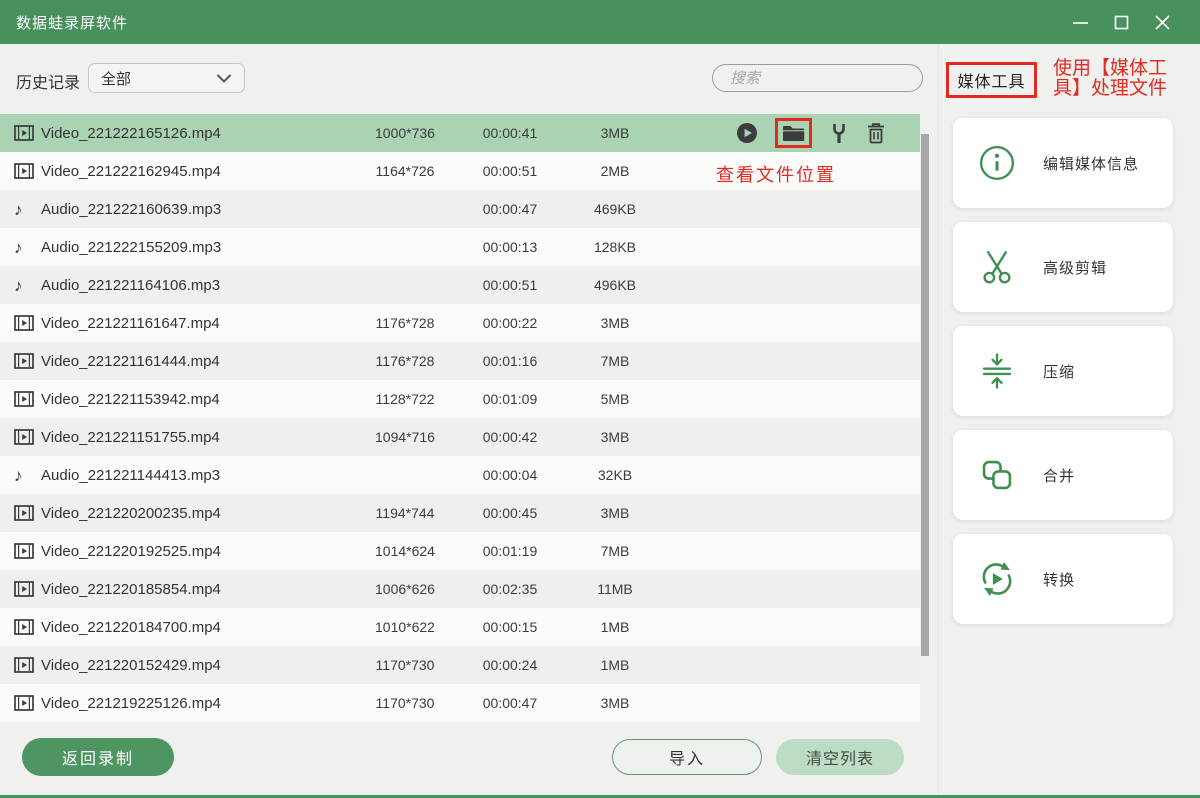 The height and width of the screenshot is (798, 1200). I want to click on file-name: Video_221221161647.mp4, so click(130, 323).